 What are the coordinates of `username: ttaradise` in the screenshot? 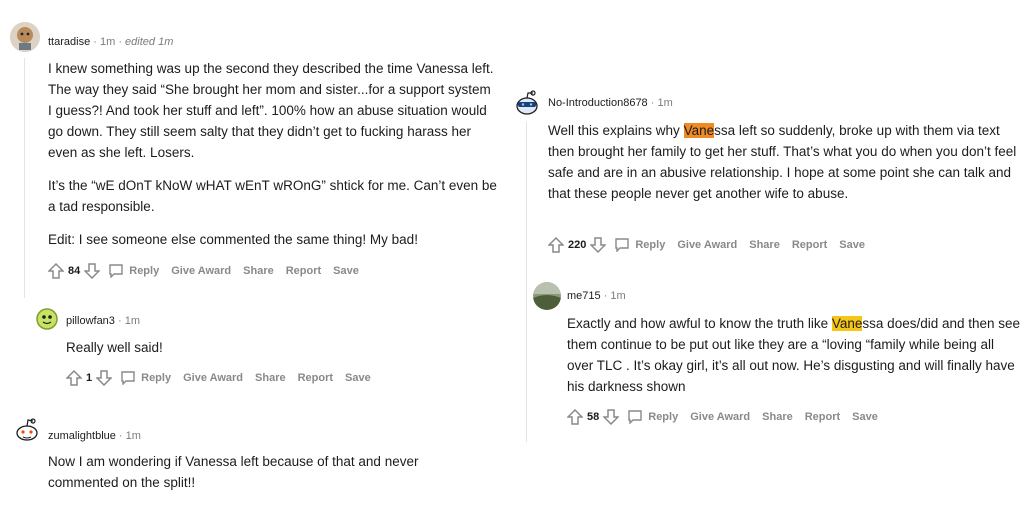 It's located at (69, 42).